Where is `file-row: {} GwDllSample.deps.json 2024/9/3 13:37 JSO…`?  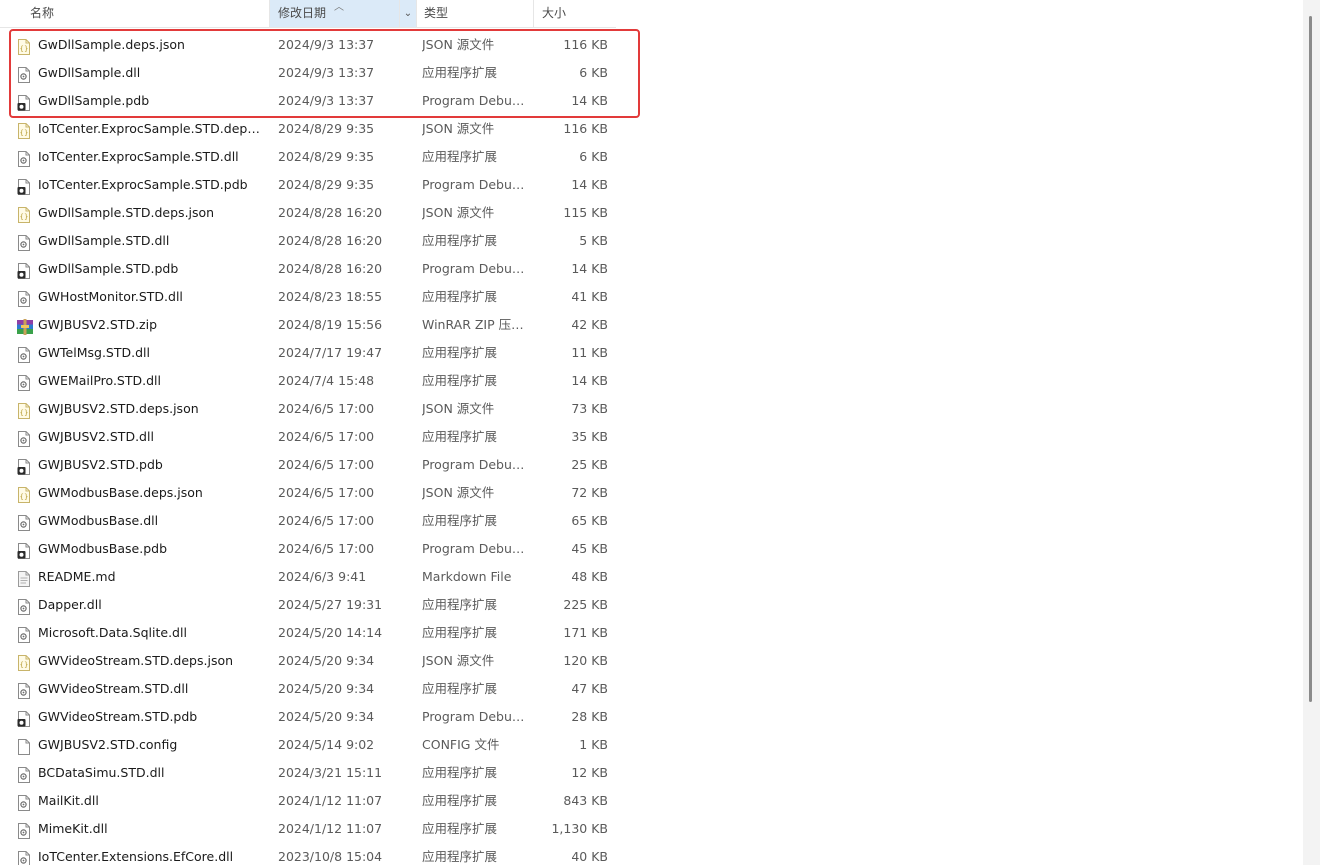
file-row: {} GwDllSample.deps.json 2024/9/3 13:37 JSO… is located at coordinates (320, 45).